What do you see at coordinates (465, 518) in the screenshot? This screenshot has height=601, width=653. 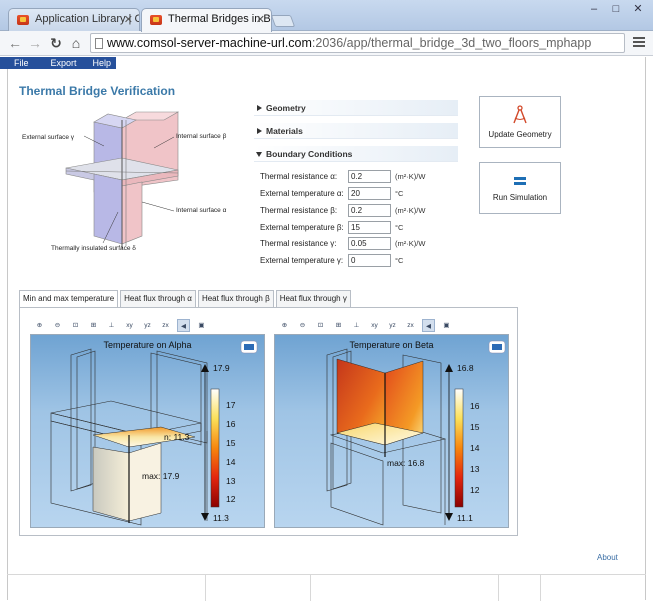 I see `min-marker-label: 11.1` at bounding box center [465, 518].